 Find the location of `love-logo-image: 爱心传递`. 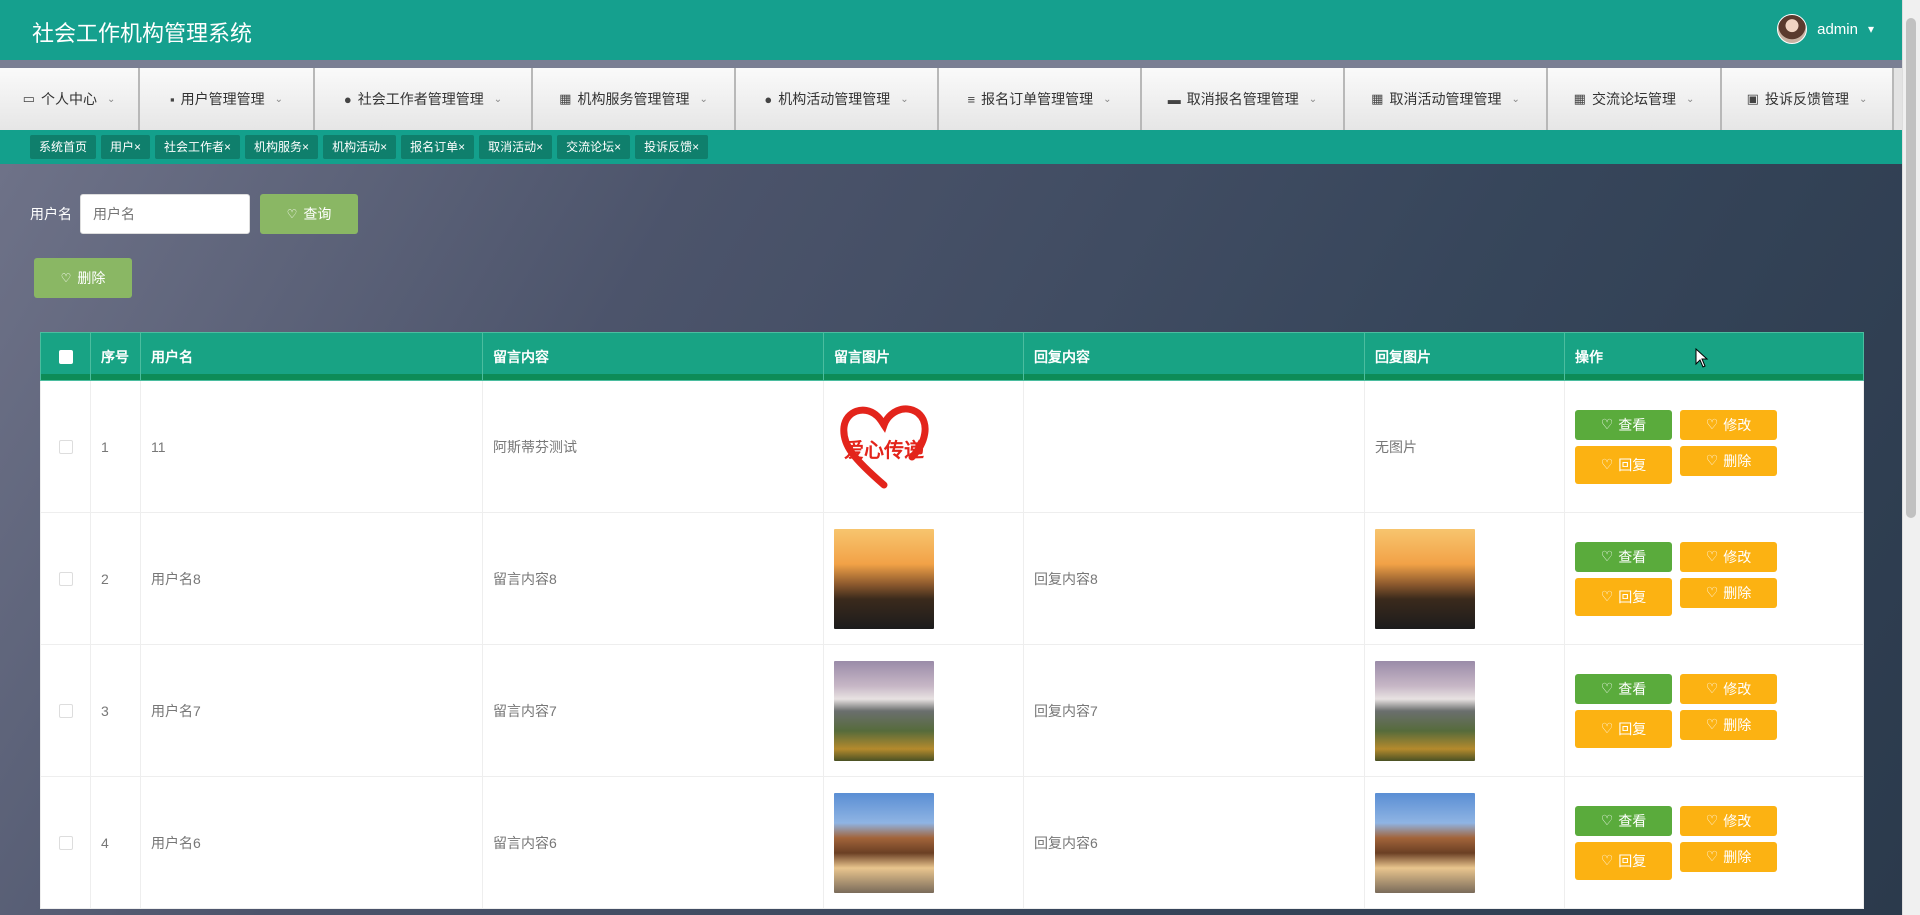

love-logo-image: 爱心传递 is located at coordinates (884, 446).